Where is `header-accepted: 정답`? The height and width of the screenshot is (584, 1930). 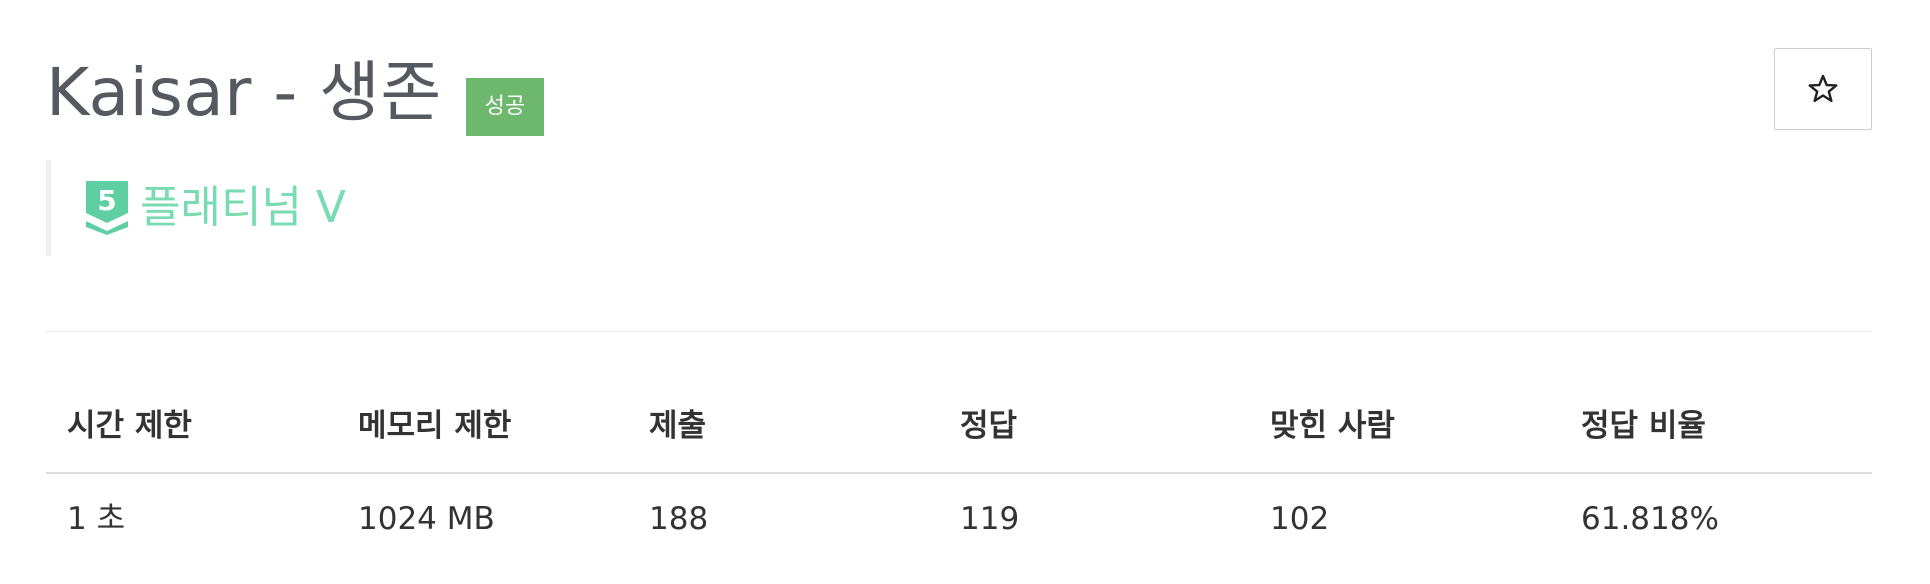
header-accepted: 정답 is located at coordinates (989, 426).